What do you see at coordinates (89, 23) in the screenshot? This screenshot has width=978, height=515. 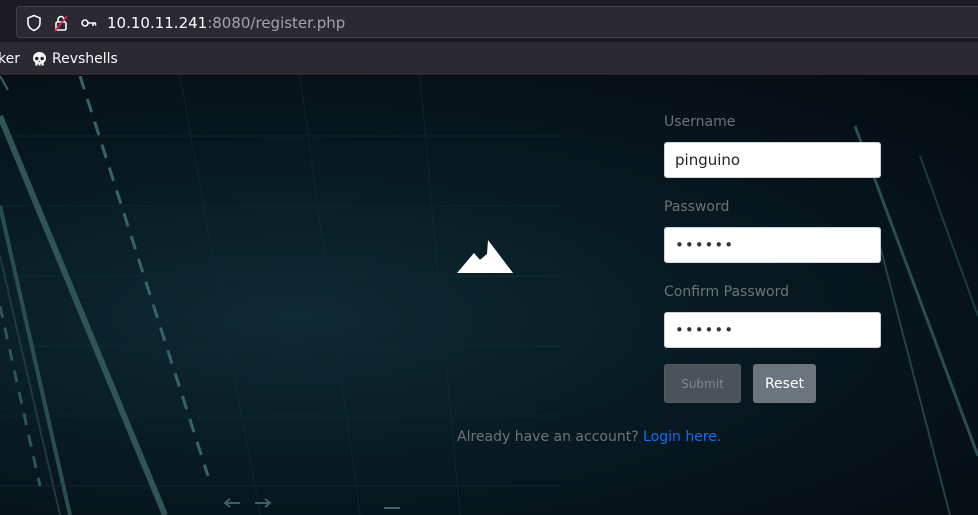 I see `key-icon` at bounding box center [89, 23].